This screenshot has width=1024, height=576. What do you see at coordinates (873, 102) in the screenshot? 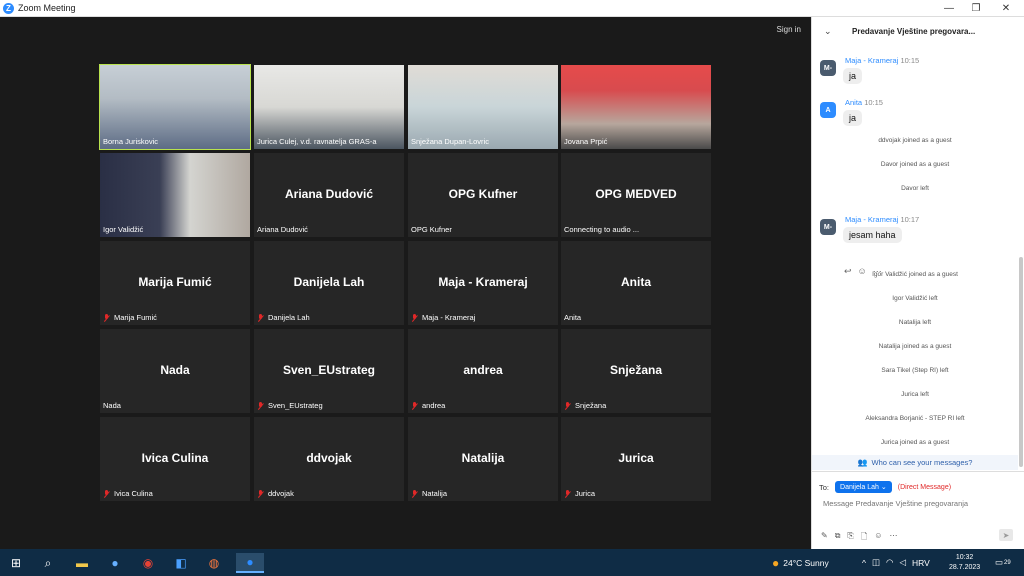
I see `message-time: 10:15` at bounding box center [873, 102].